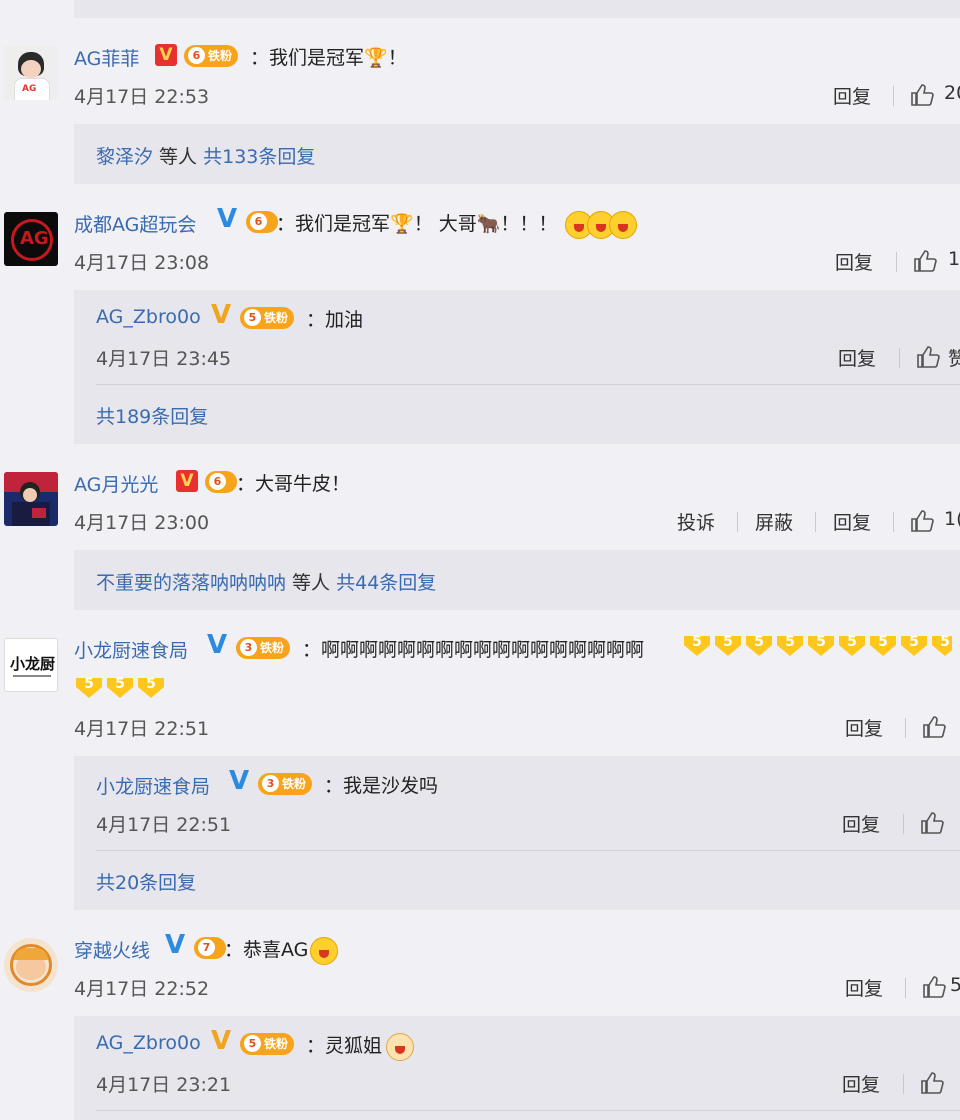  Describe the element at coordinates (106, 57) in the screenshot. I see `comment-author: AG菲菲` at that location.